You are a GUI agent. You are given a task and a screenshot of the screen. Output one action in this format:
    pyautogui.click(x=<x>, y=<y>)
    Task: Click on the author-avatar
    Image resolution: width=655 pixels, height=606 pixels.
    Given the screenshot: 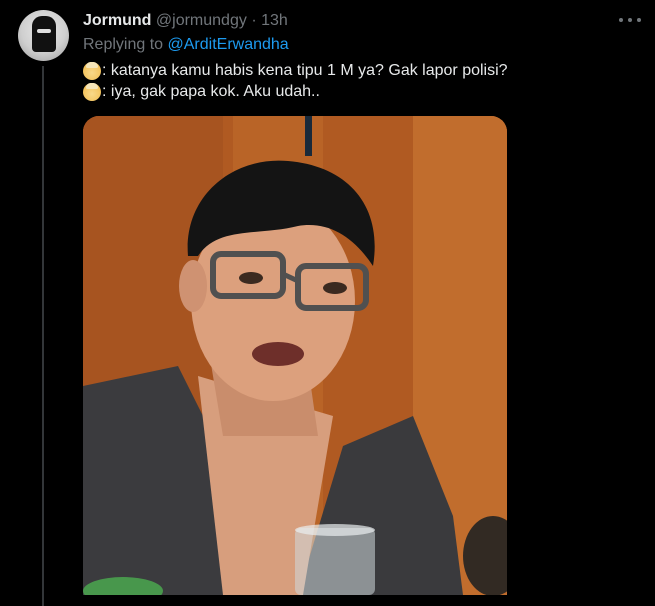 What is the action you would take?
    pyautogui.click(x=43, y=35)
    